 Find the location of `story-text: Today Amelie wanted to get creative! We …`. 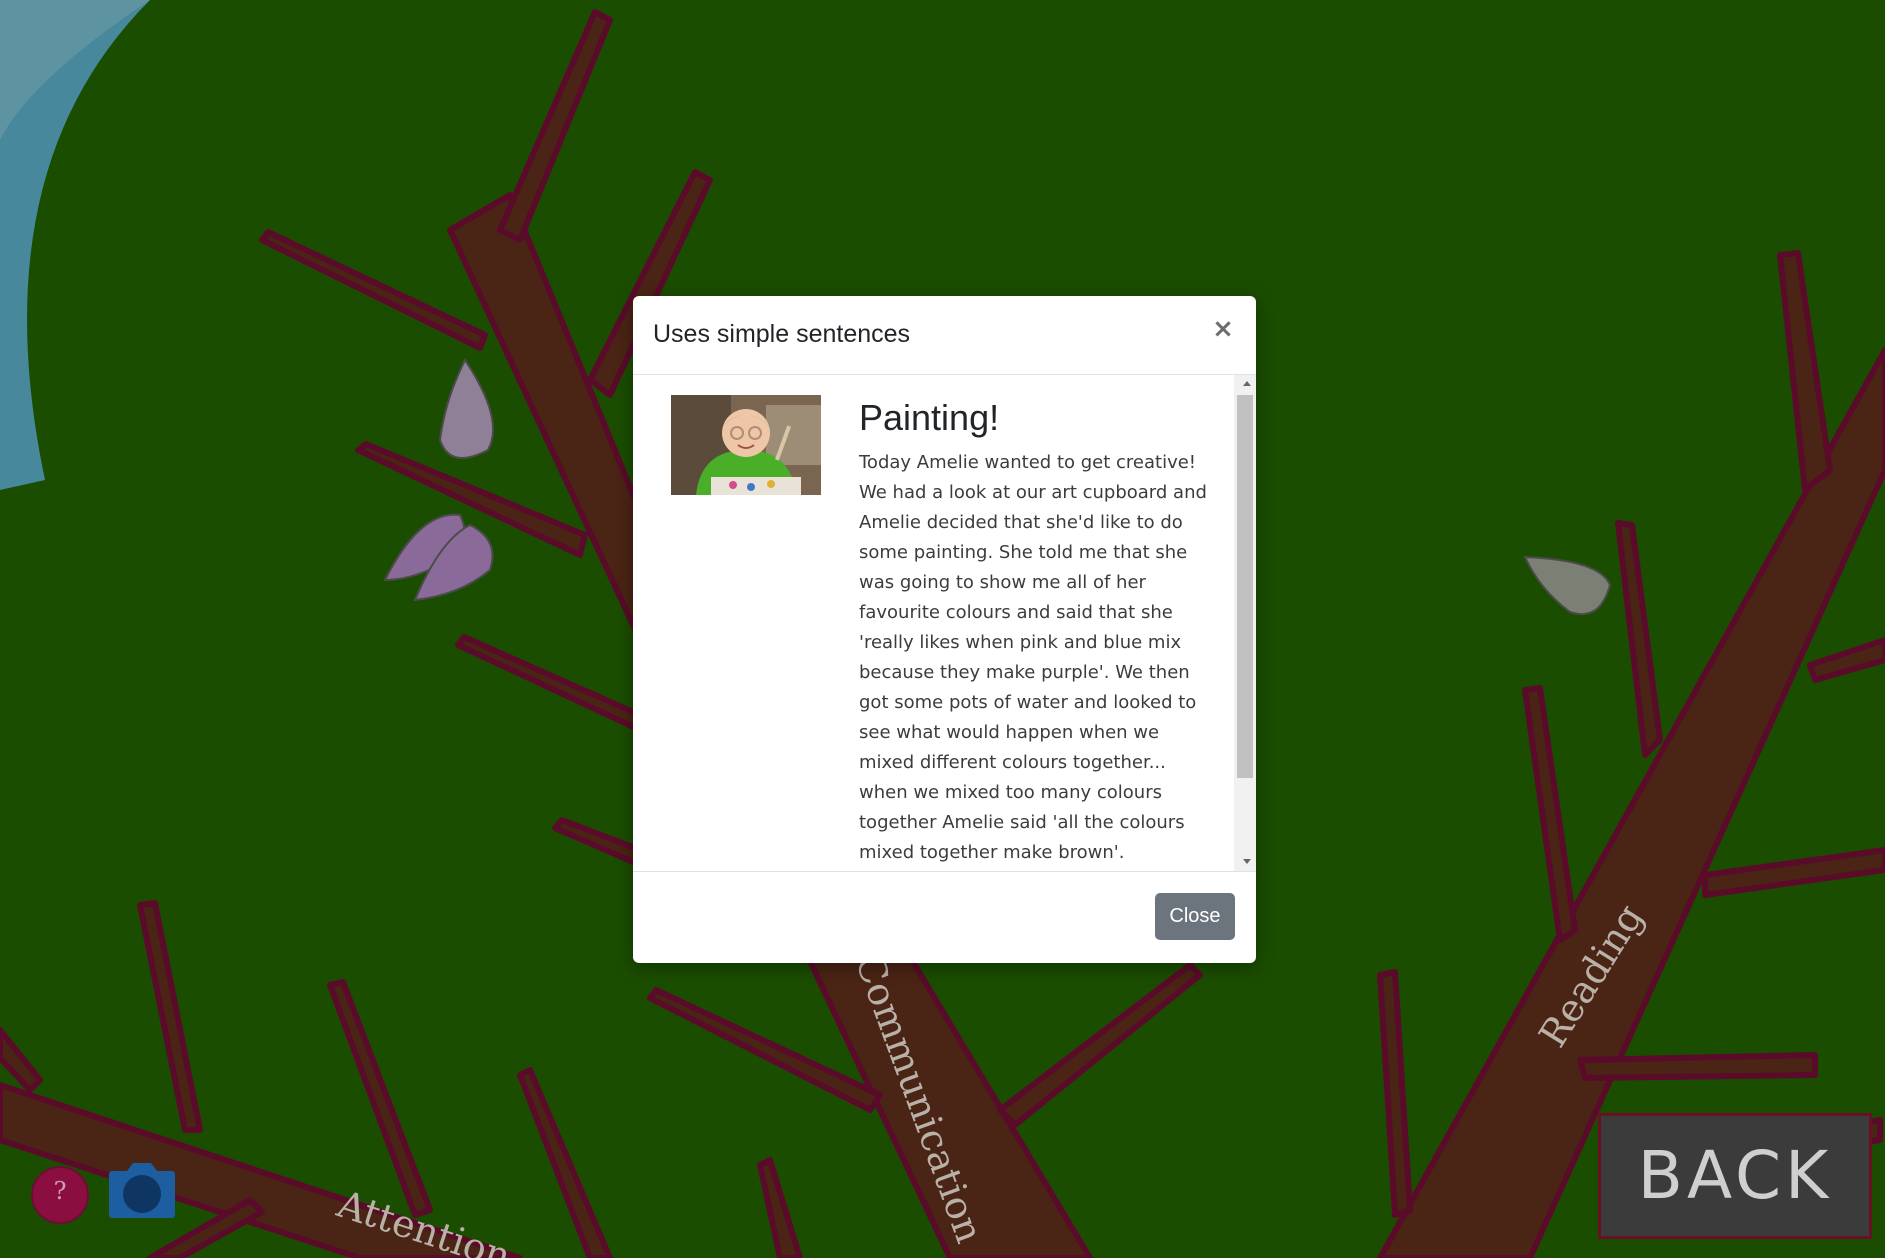

story-text: Today Amelie wanted to get creative! We … is located at coordinates (1033, 657).